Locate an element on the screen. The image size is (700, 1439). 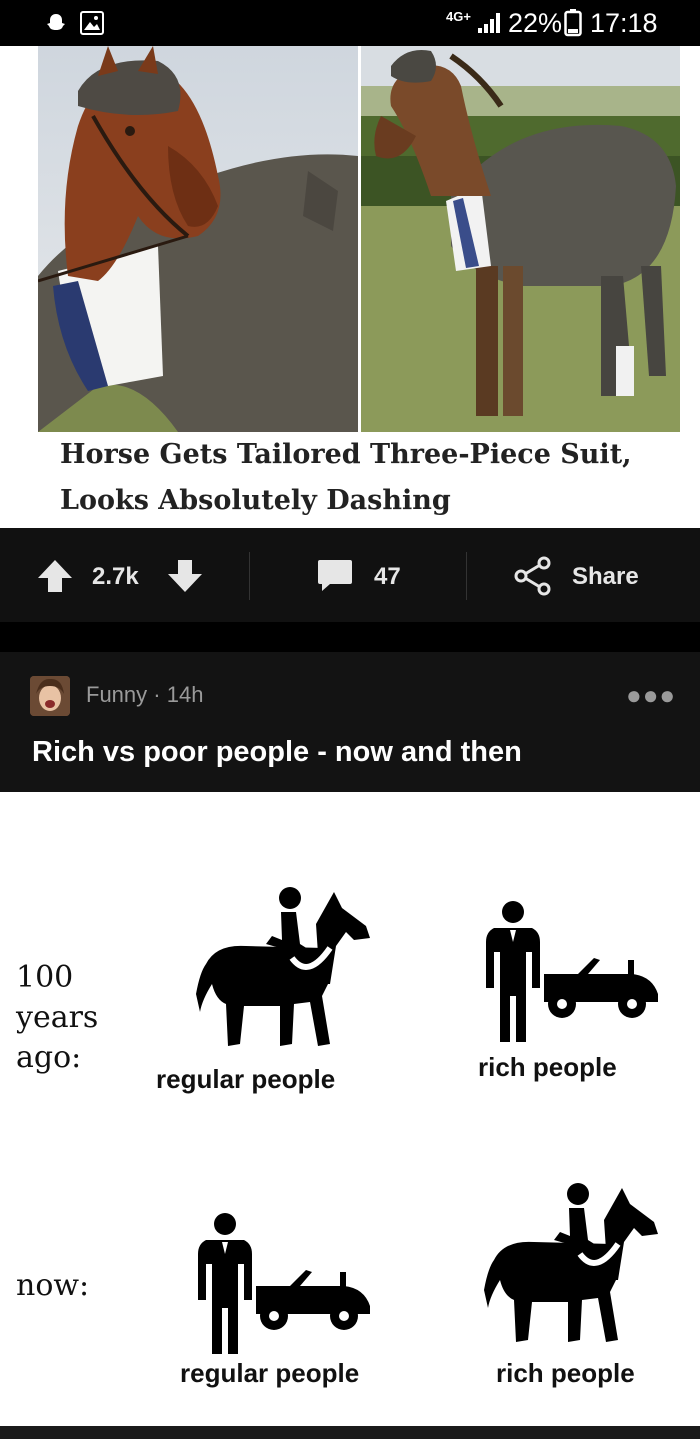
row1-label-line: 100 is located at coordinates (45, 977).